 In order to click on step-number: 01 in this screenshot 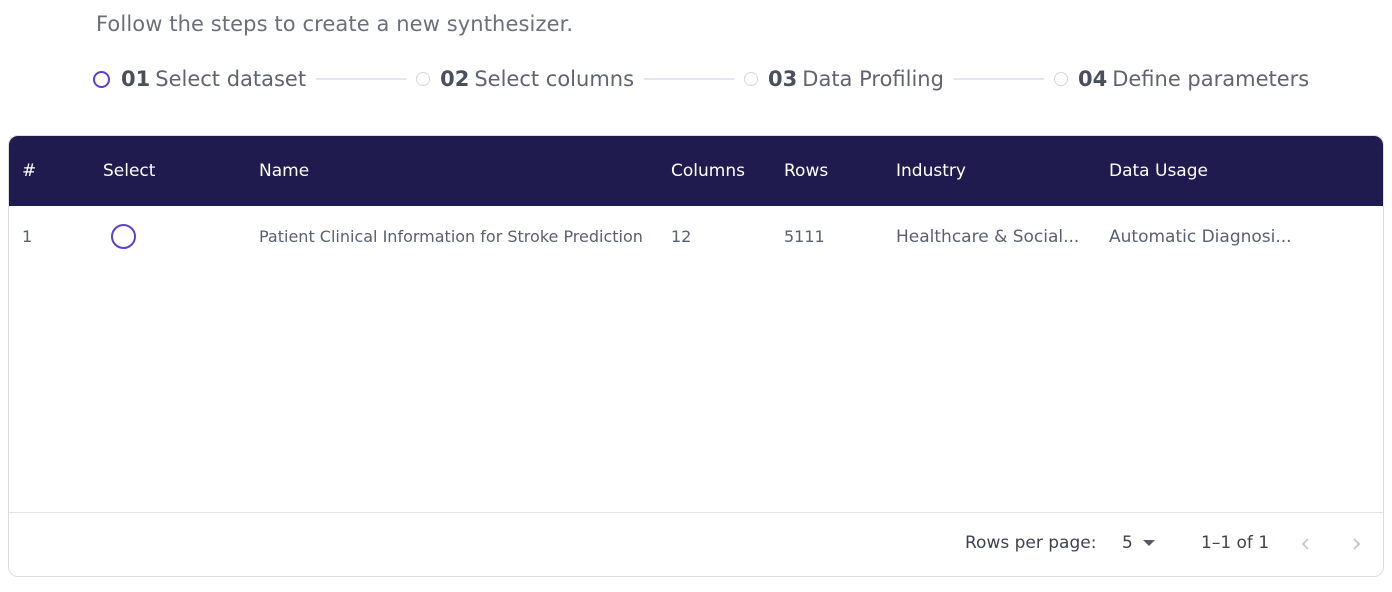, I will do `click(136, 79)`.